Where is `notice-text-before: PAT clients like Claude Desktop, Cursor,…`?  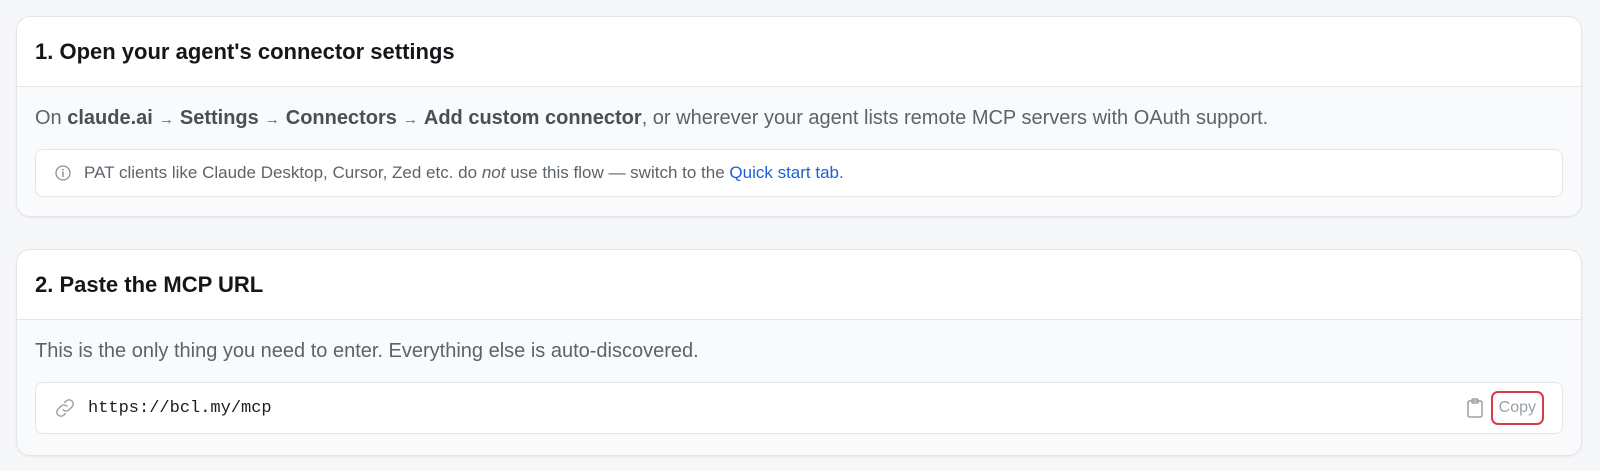 notice-text-before: PAT clients like Claude Desktop, Cursor,… is located at coordinates (281, 172).